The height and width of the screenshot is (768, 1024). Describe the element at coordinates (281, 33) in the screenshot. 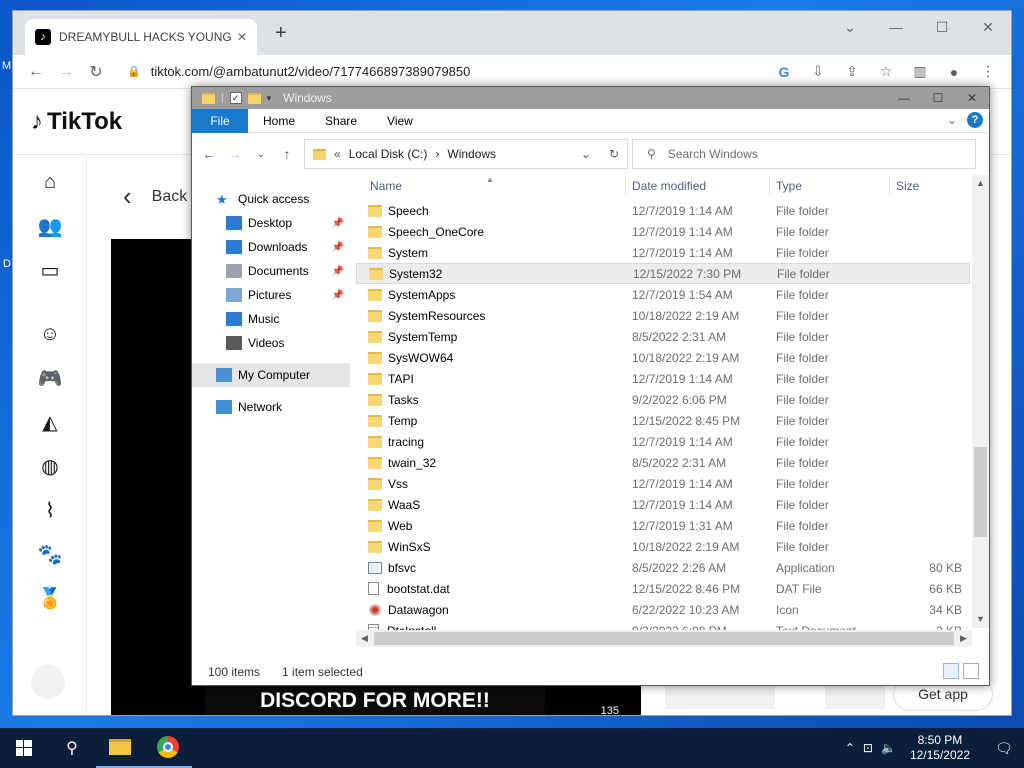

I see `new-tab-icon: +` at that location.